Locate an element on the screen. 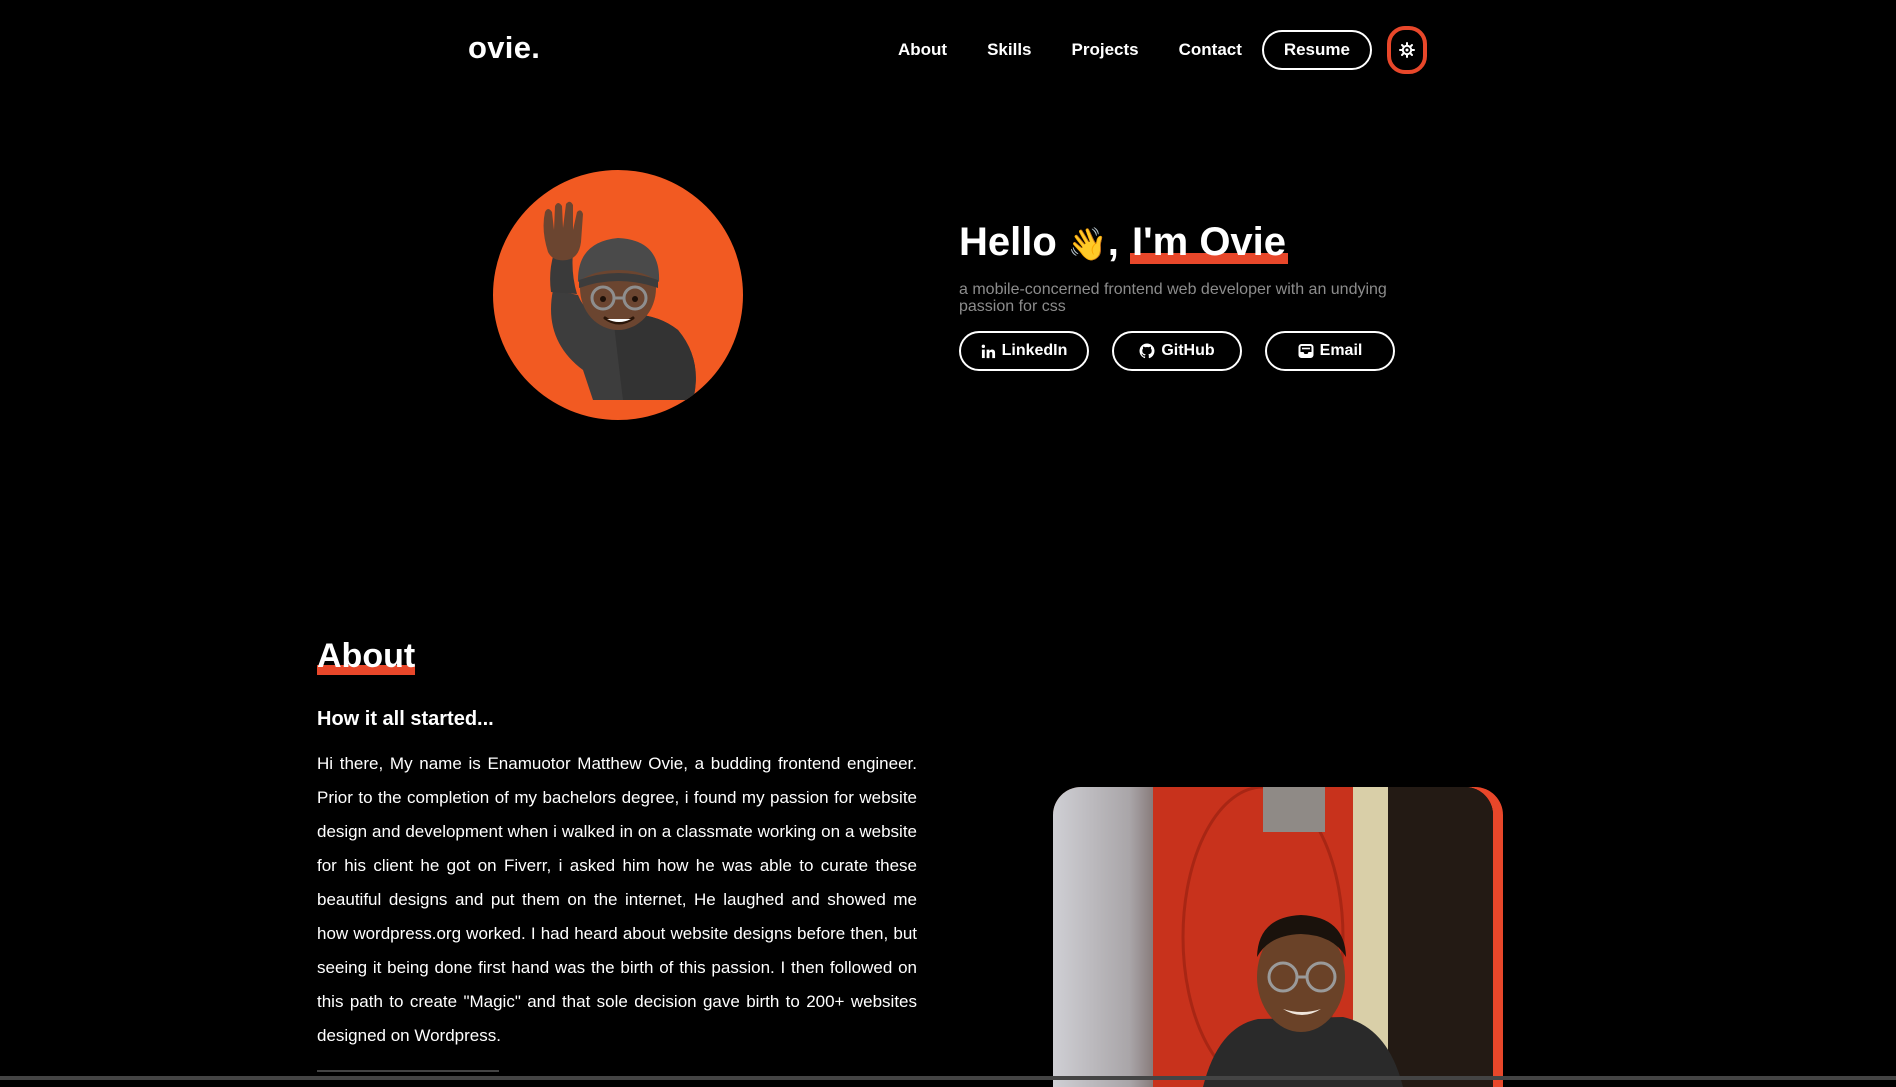 This screenshot has height=1087, width=1896. linkedin-label: LinkedIn is located at coordinates (1034, 350).